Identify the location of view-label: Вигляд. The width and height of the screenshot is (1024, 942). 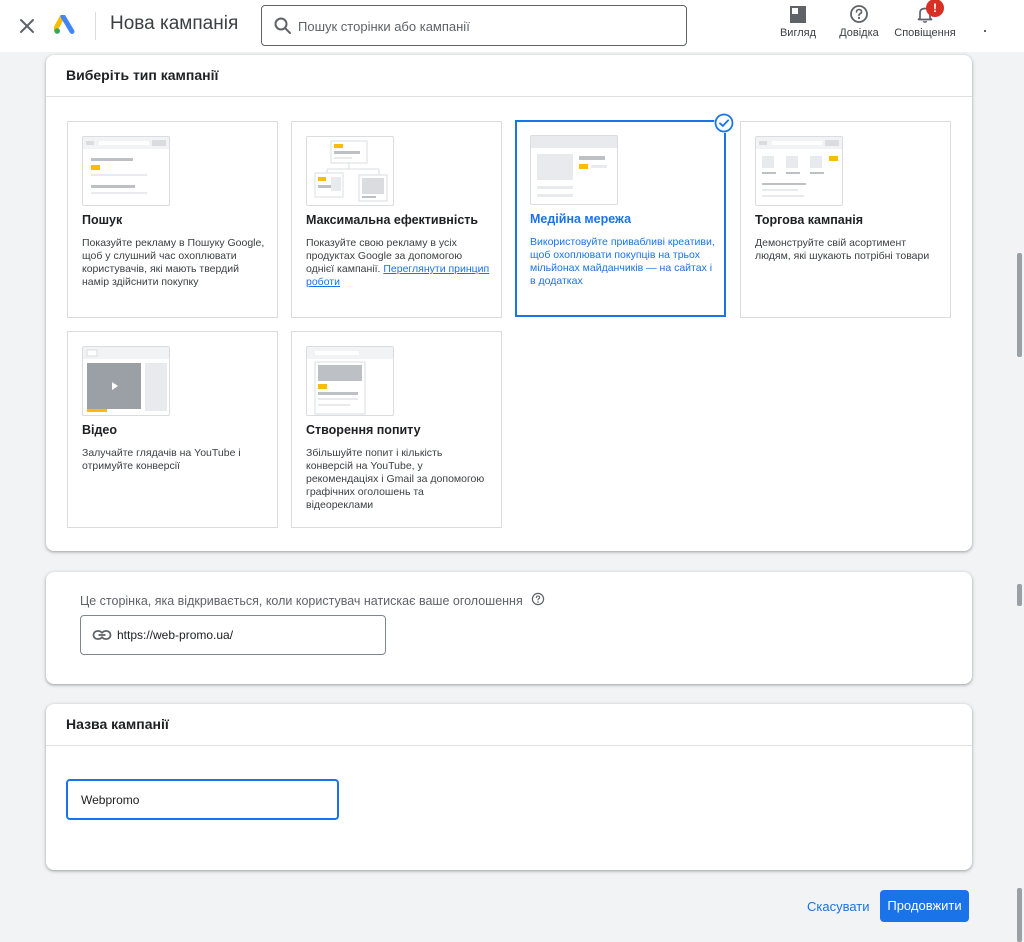
(798, 33).